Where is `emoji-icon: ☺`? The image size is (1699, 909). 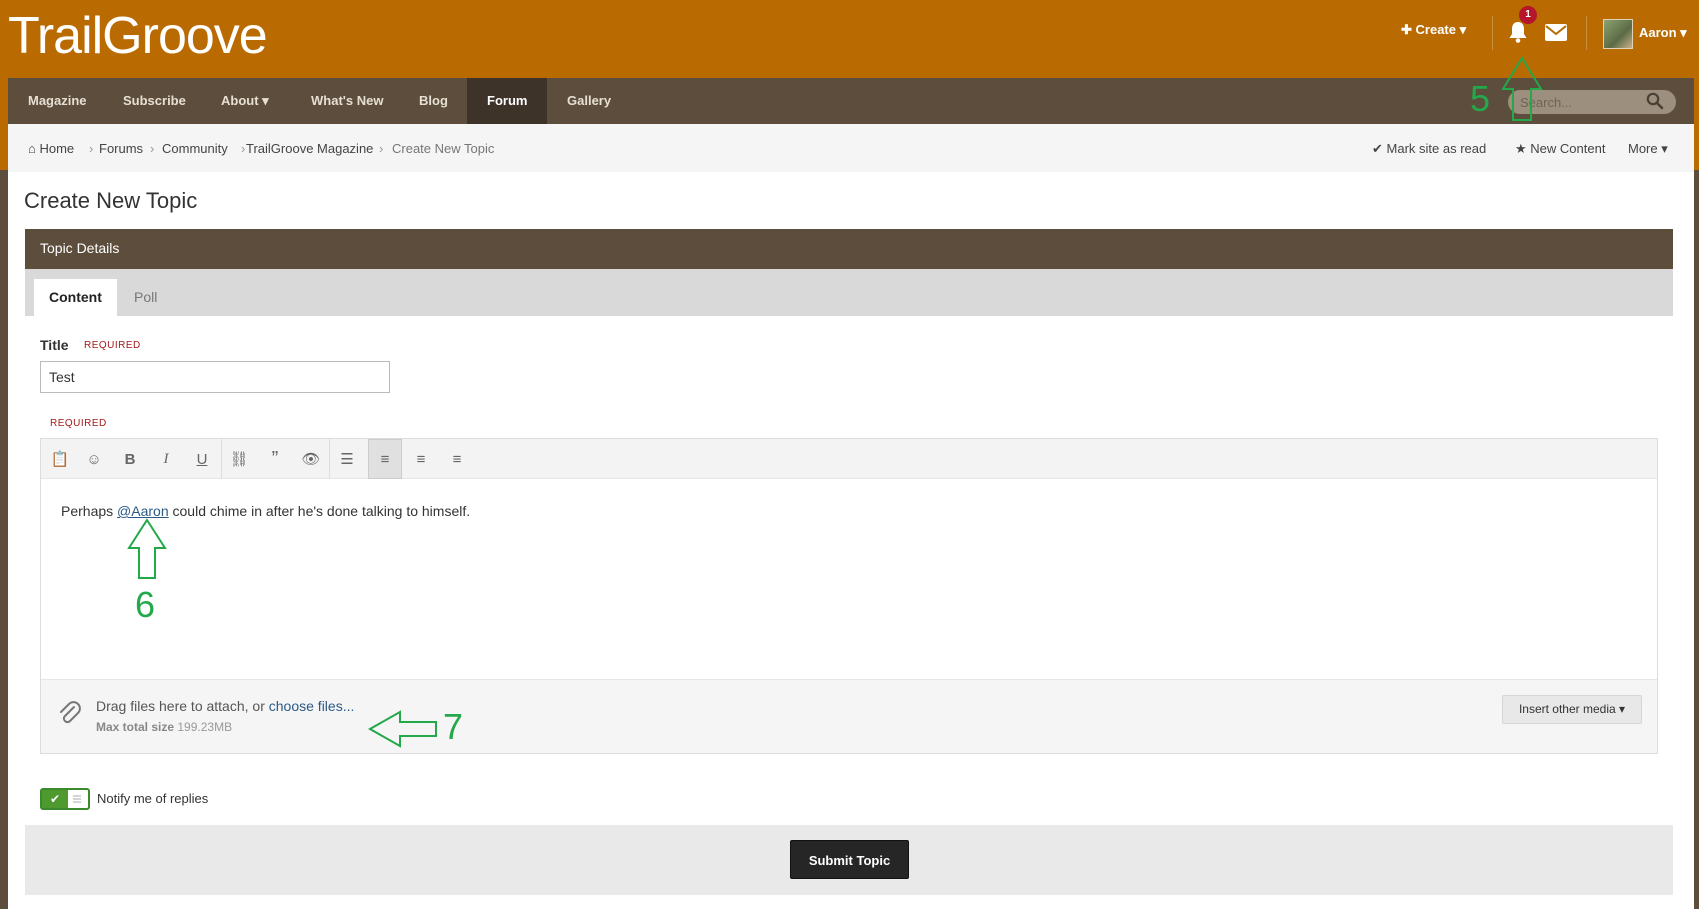 emoji-icon: ☺ is located at coordinates (94, 459).